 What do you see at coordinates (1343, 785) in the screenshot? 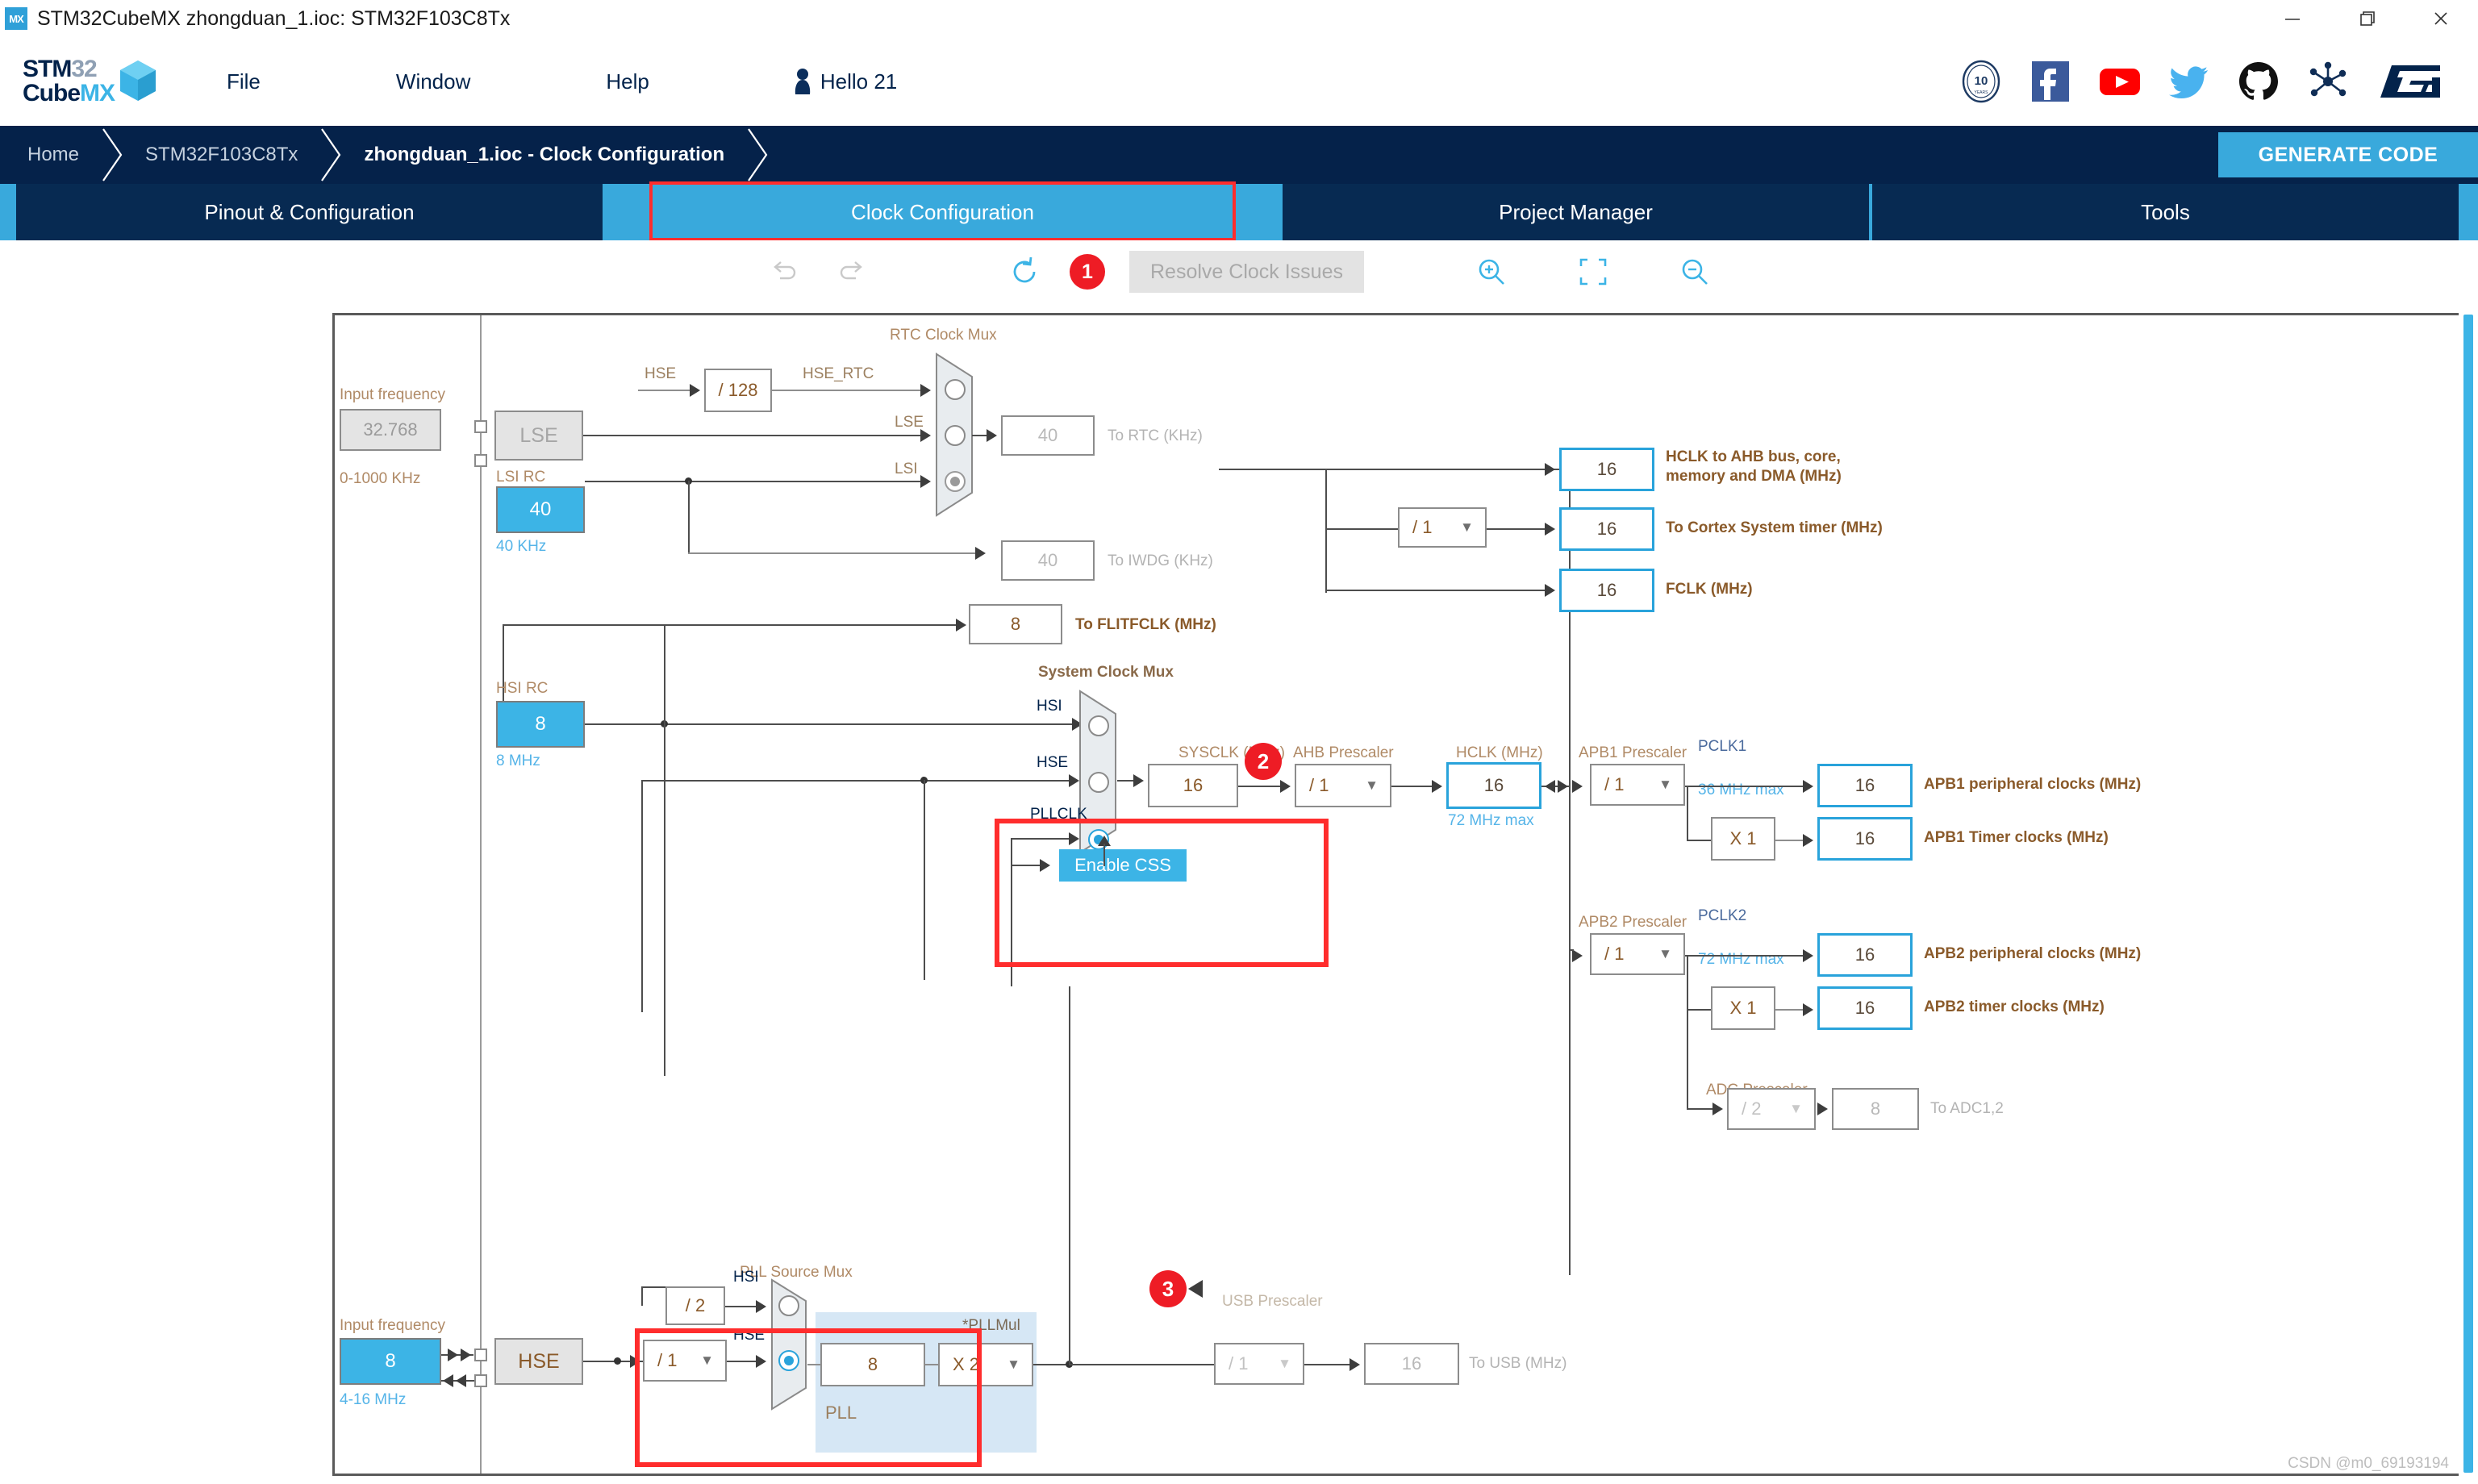
I see `ahb-prescaler-select: / 1 ▼` at bounding box center [1343, 785].